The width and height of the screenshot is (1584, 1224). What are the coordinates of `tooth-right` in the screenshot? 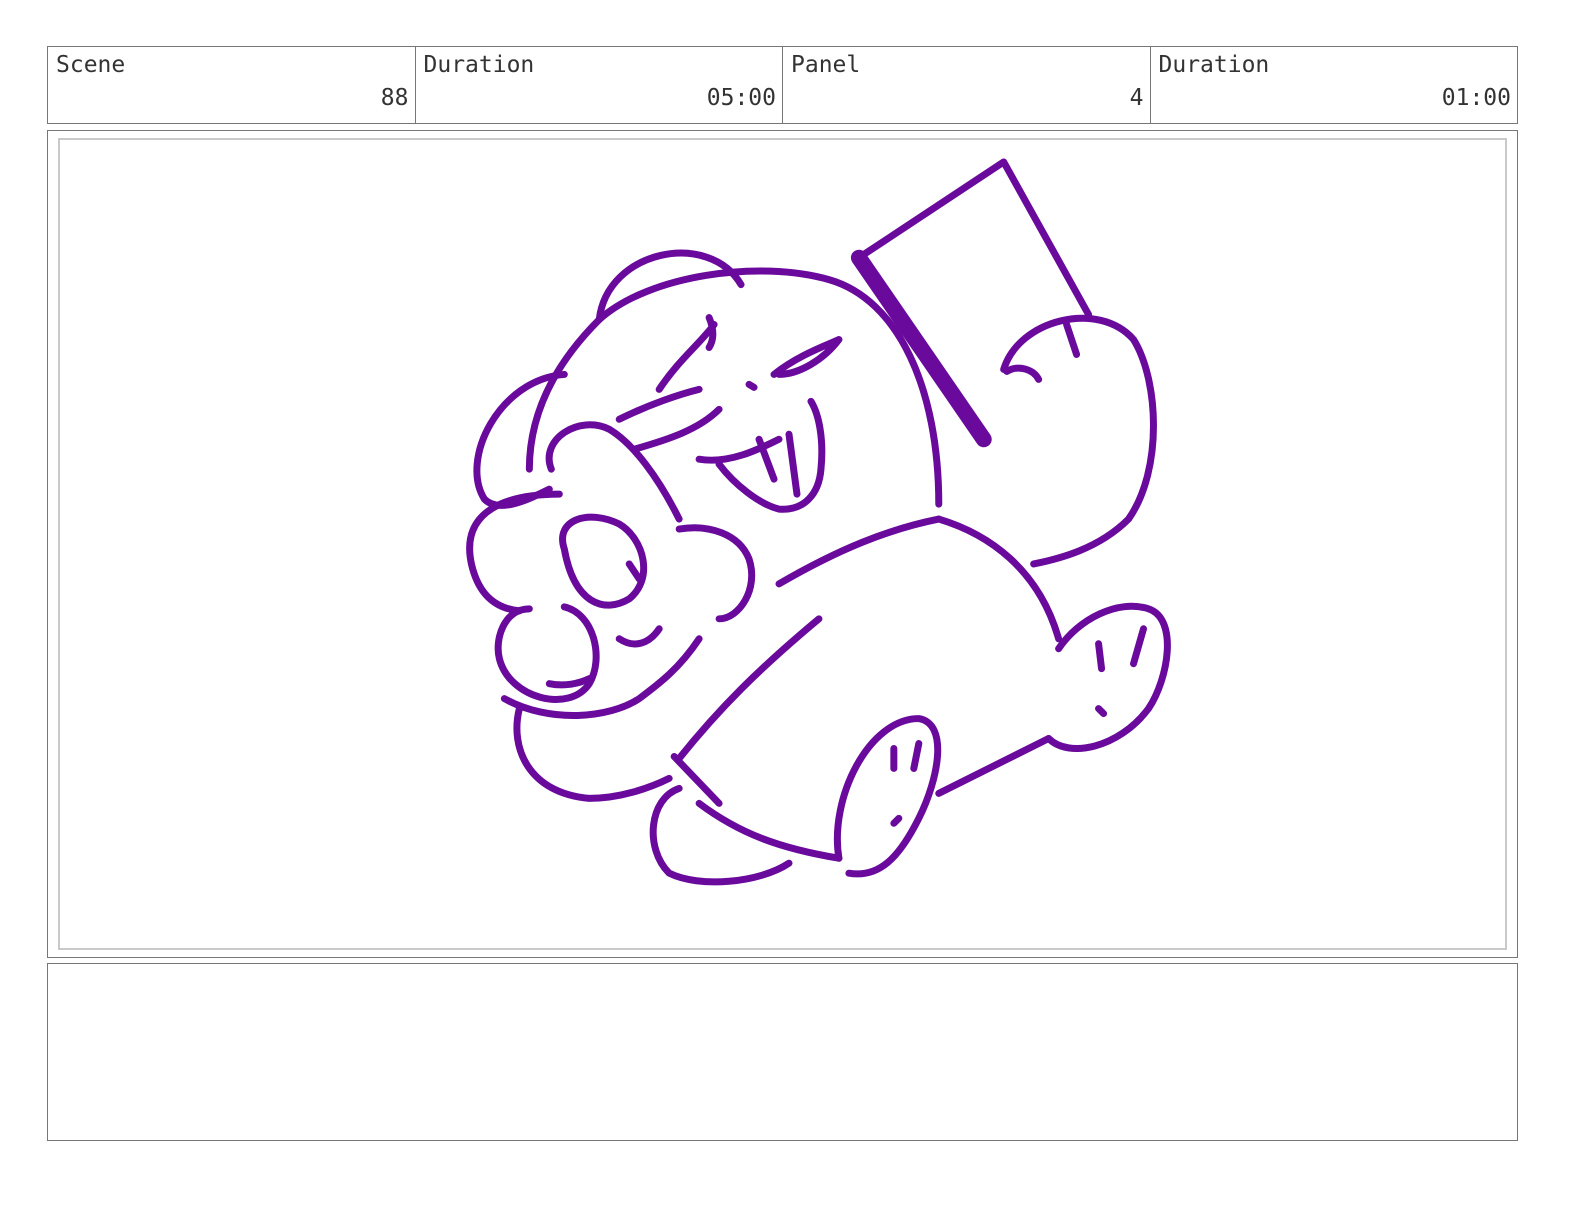 It's located at (793, 464).